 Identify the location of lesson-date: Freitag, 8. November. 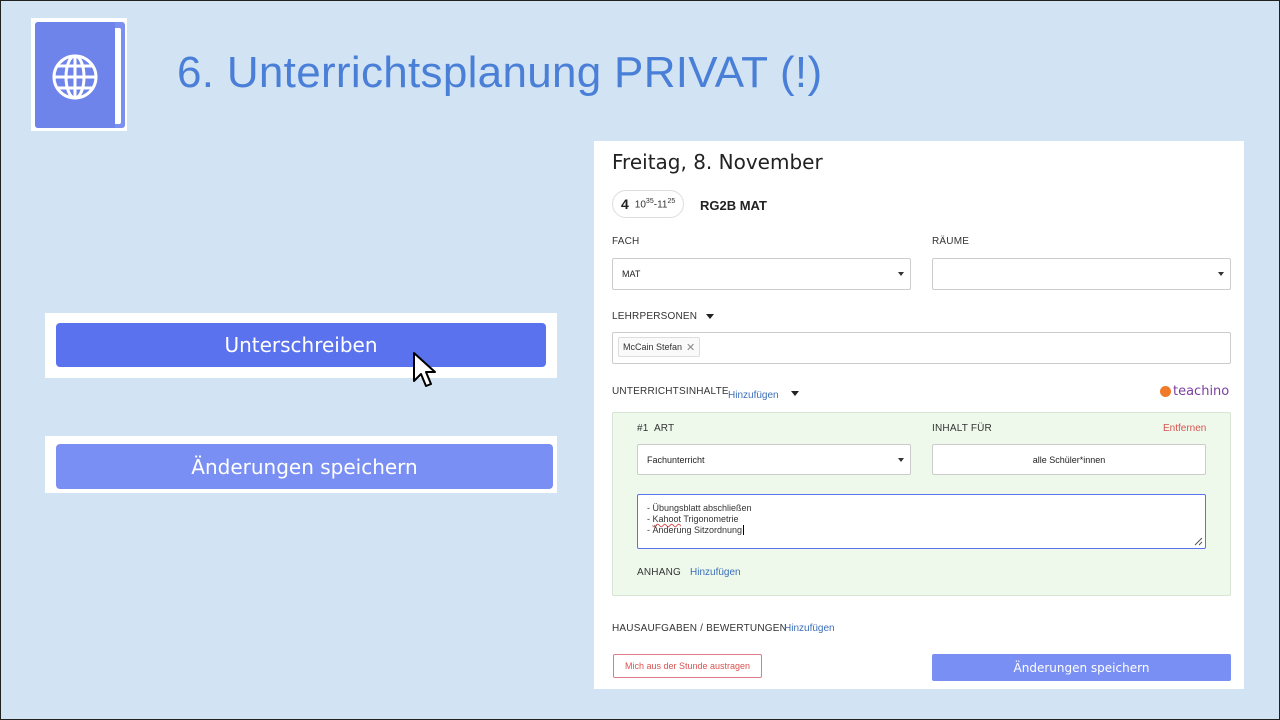
(717, 162).